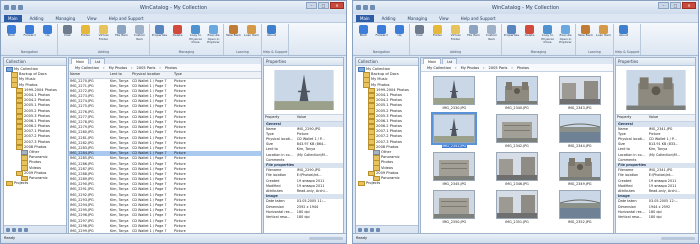 Image resolution: width=700 pixels, height=244 pixels. Describe the element at coordinates (579, 131) in the screenshot. I see `thumbnail-item: IMG_2344.JPG` at that location.